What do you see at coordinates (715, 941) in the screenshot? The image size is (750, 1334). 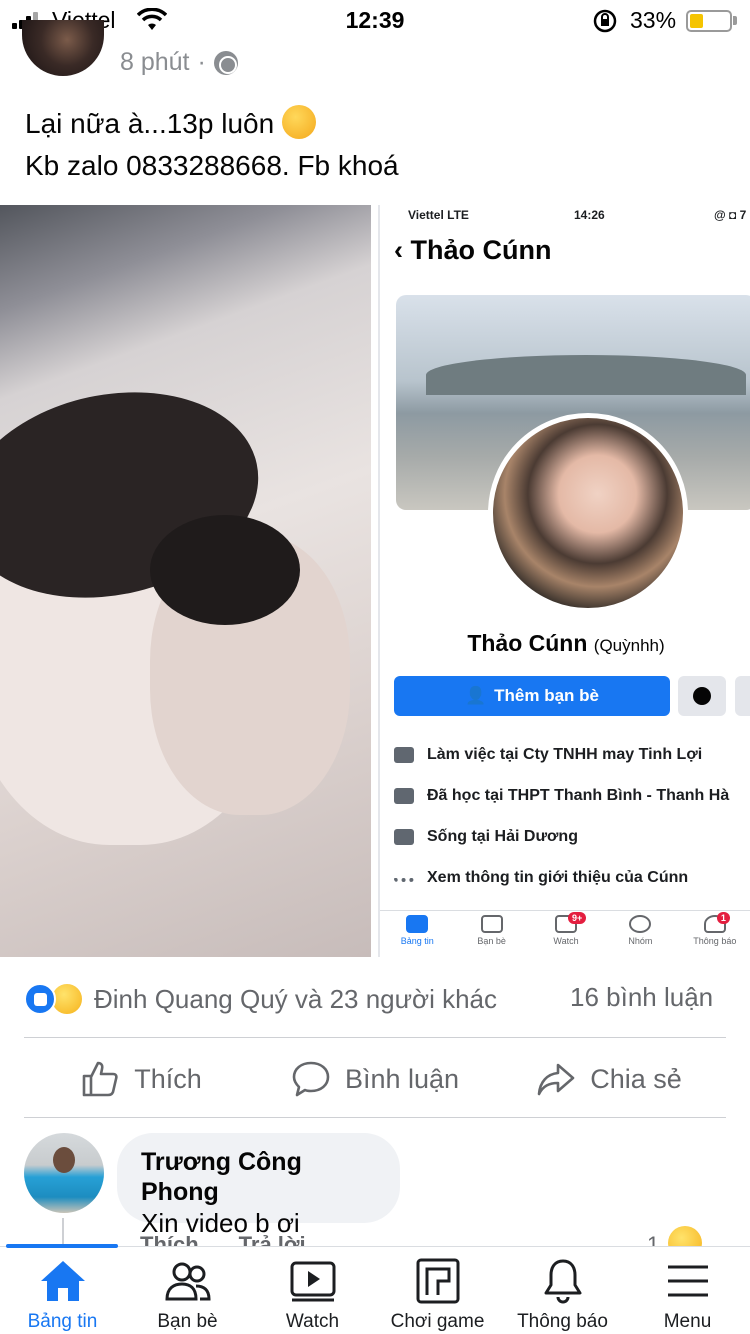 I see `embedded-tab-label: Thông báo` at bounding box center [715, 941].